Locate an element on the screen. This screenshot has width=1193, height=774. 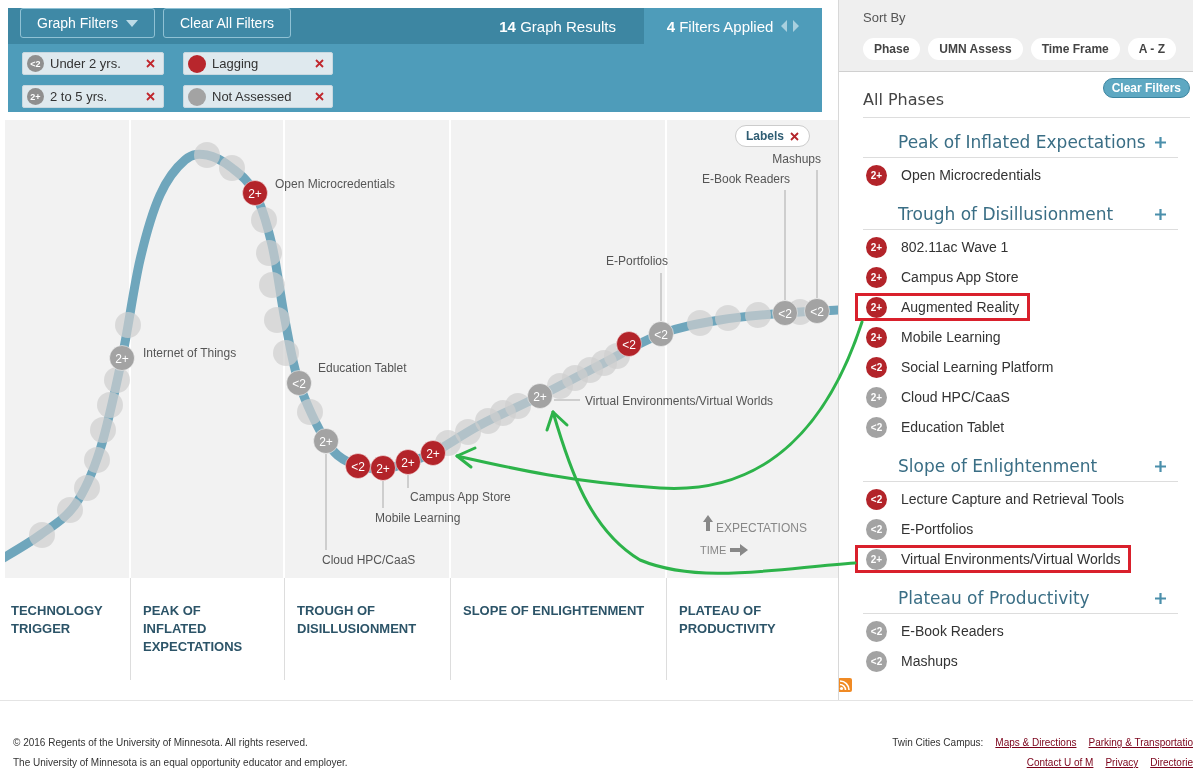
list-item: 2+ Mobile Learning is located at coordinates (933, 337).